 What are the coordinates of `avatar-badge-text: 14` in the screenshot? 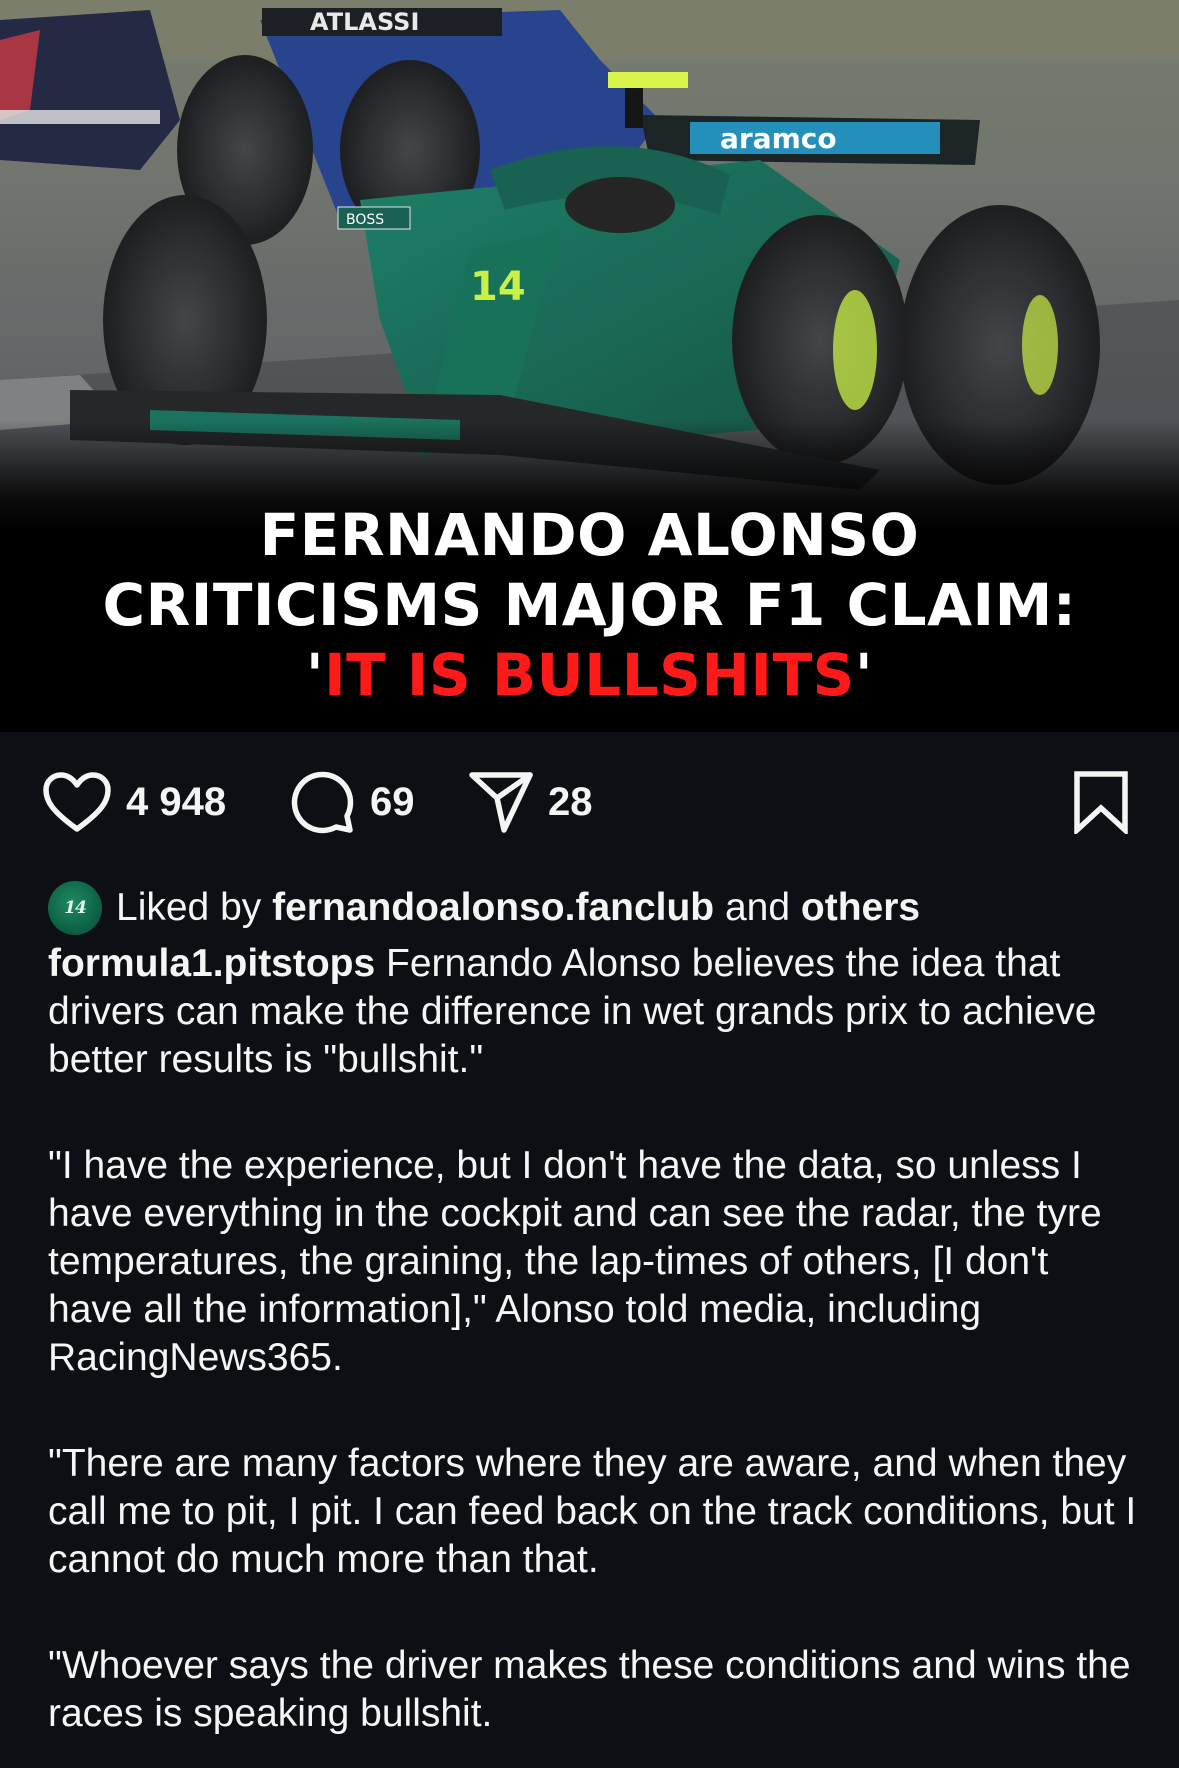 It's located at (75, 908).